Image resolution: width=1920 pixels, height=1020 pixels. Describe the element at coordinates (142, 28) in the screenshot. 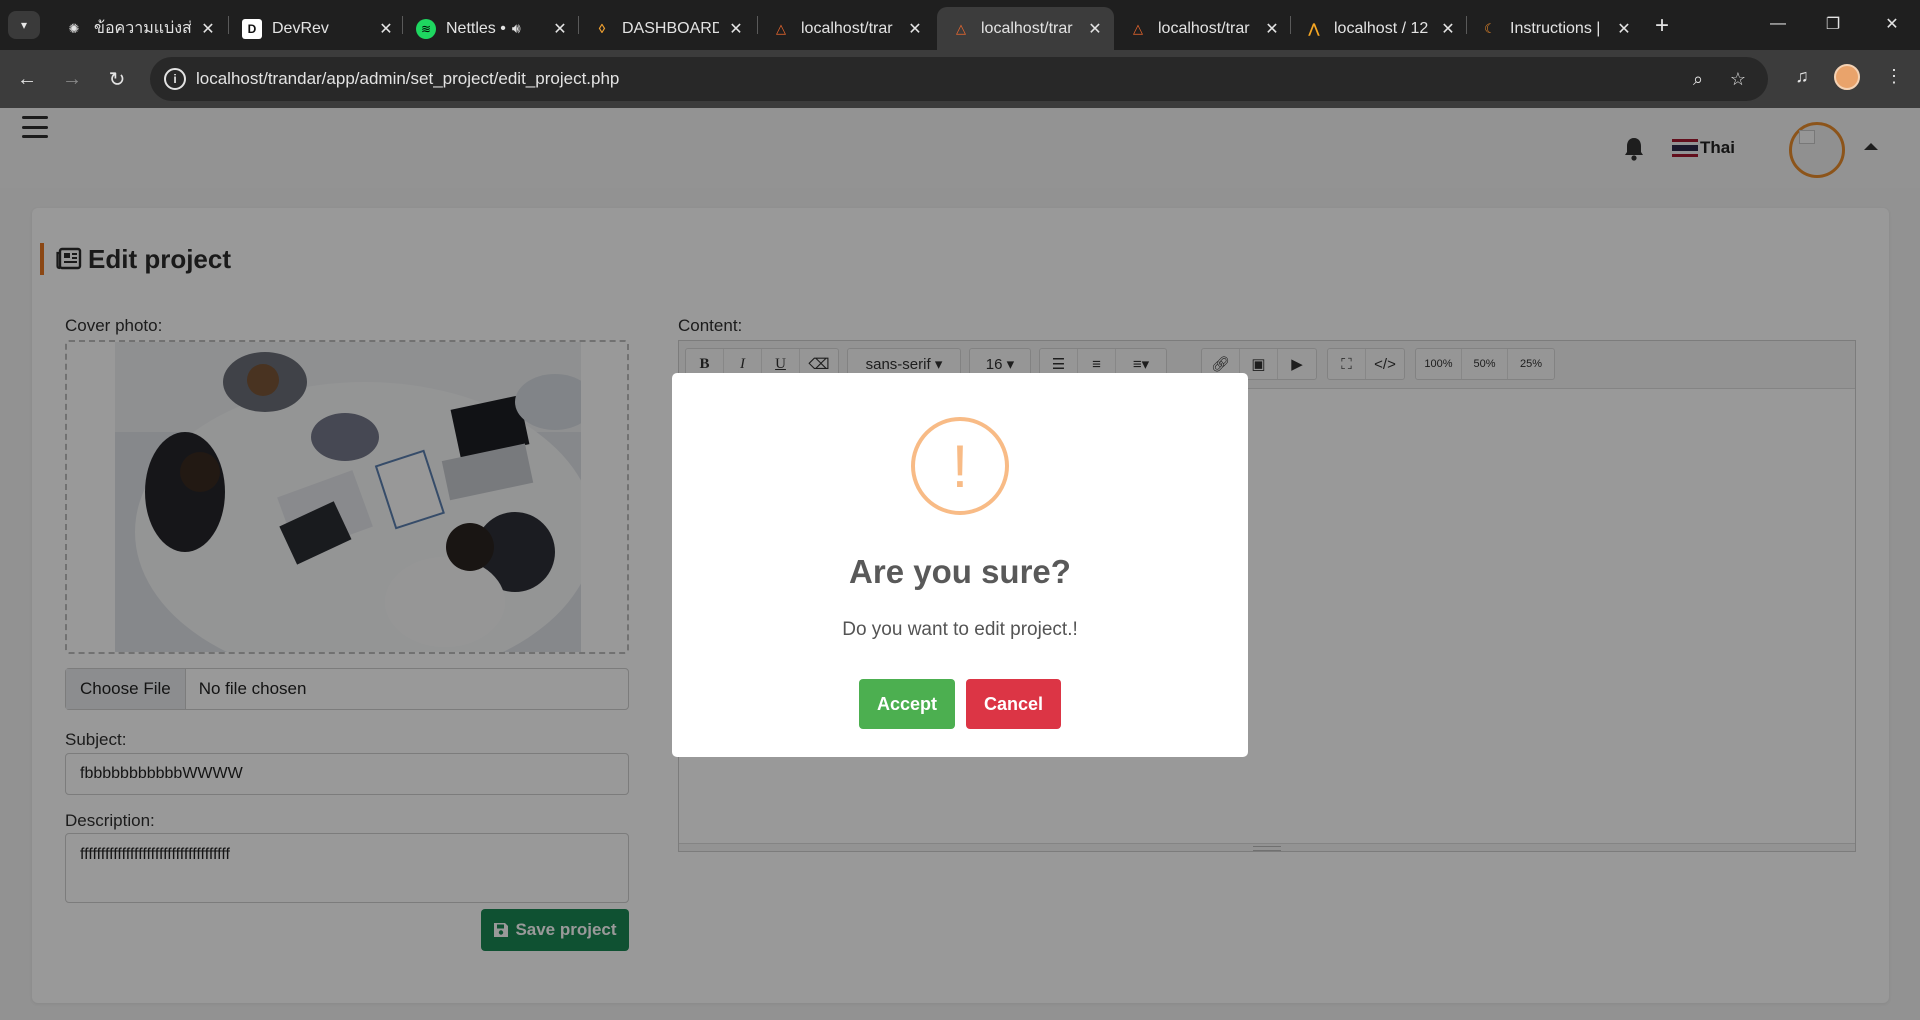

I see `tab-title: ข้อความแบ่งส่วน` at that location.